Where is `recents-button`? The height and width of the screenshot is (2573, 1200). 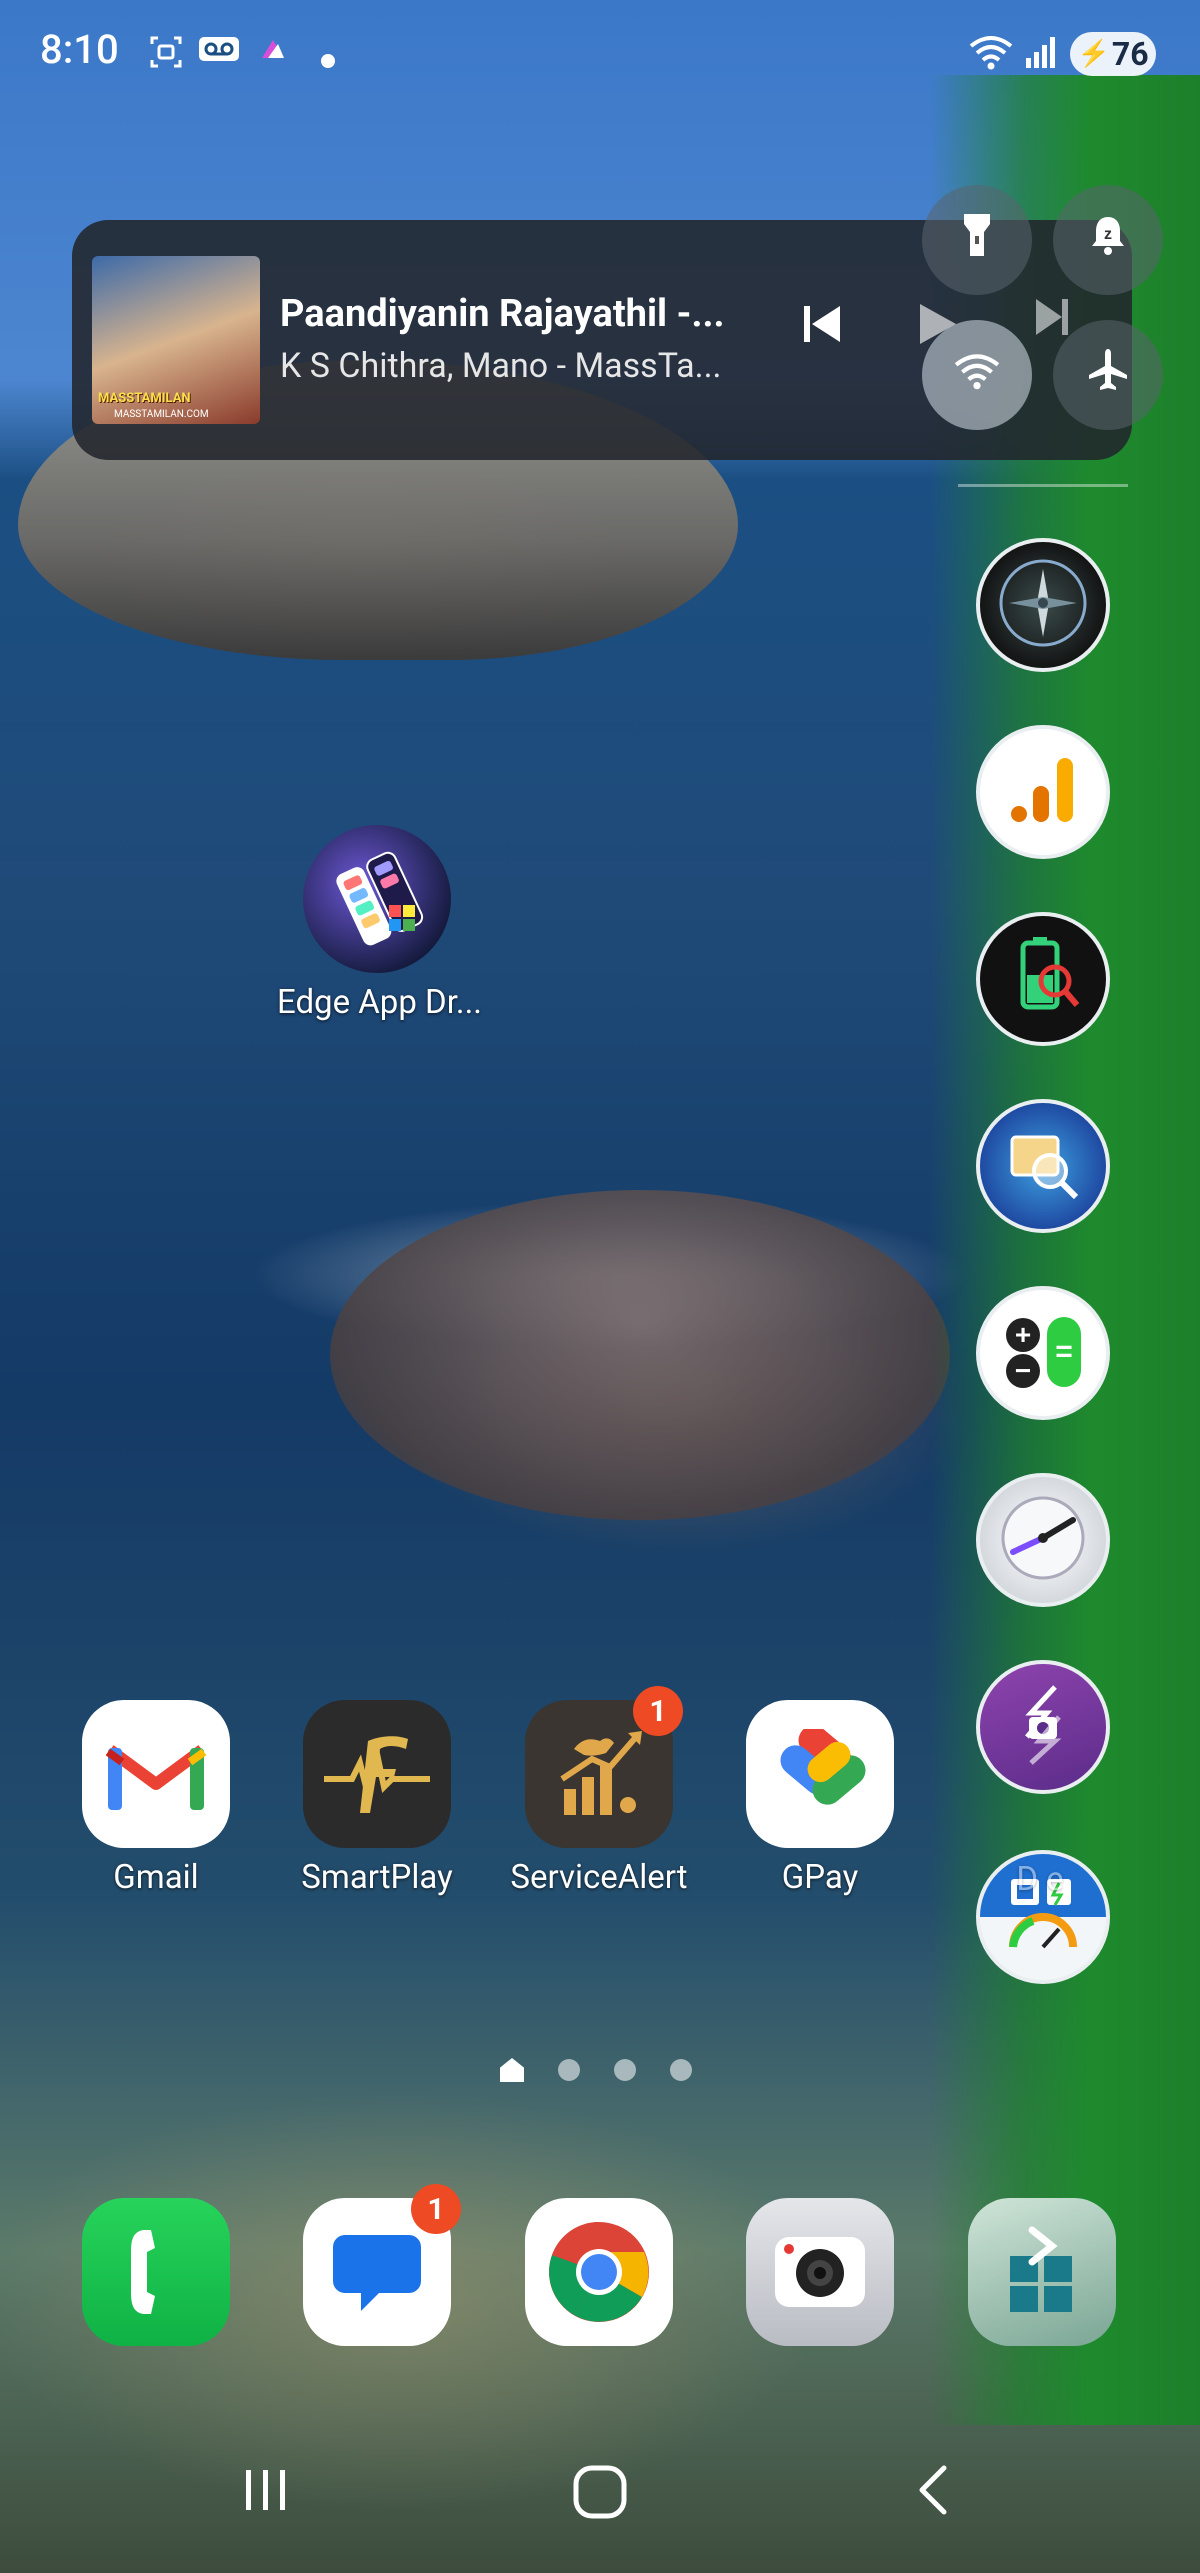
recents-button is located at coordinates (266, 2492).